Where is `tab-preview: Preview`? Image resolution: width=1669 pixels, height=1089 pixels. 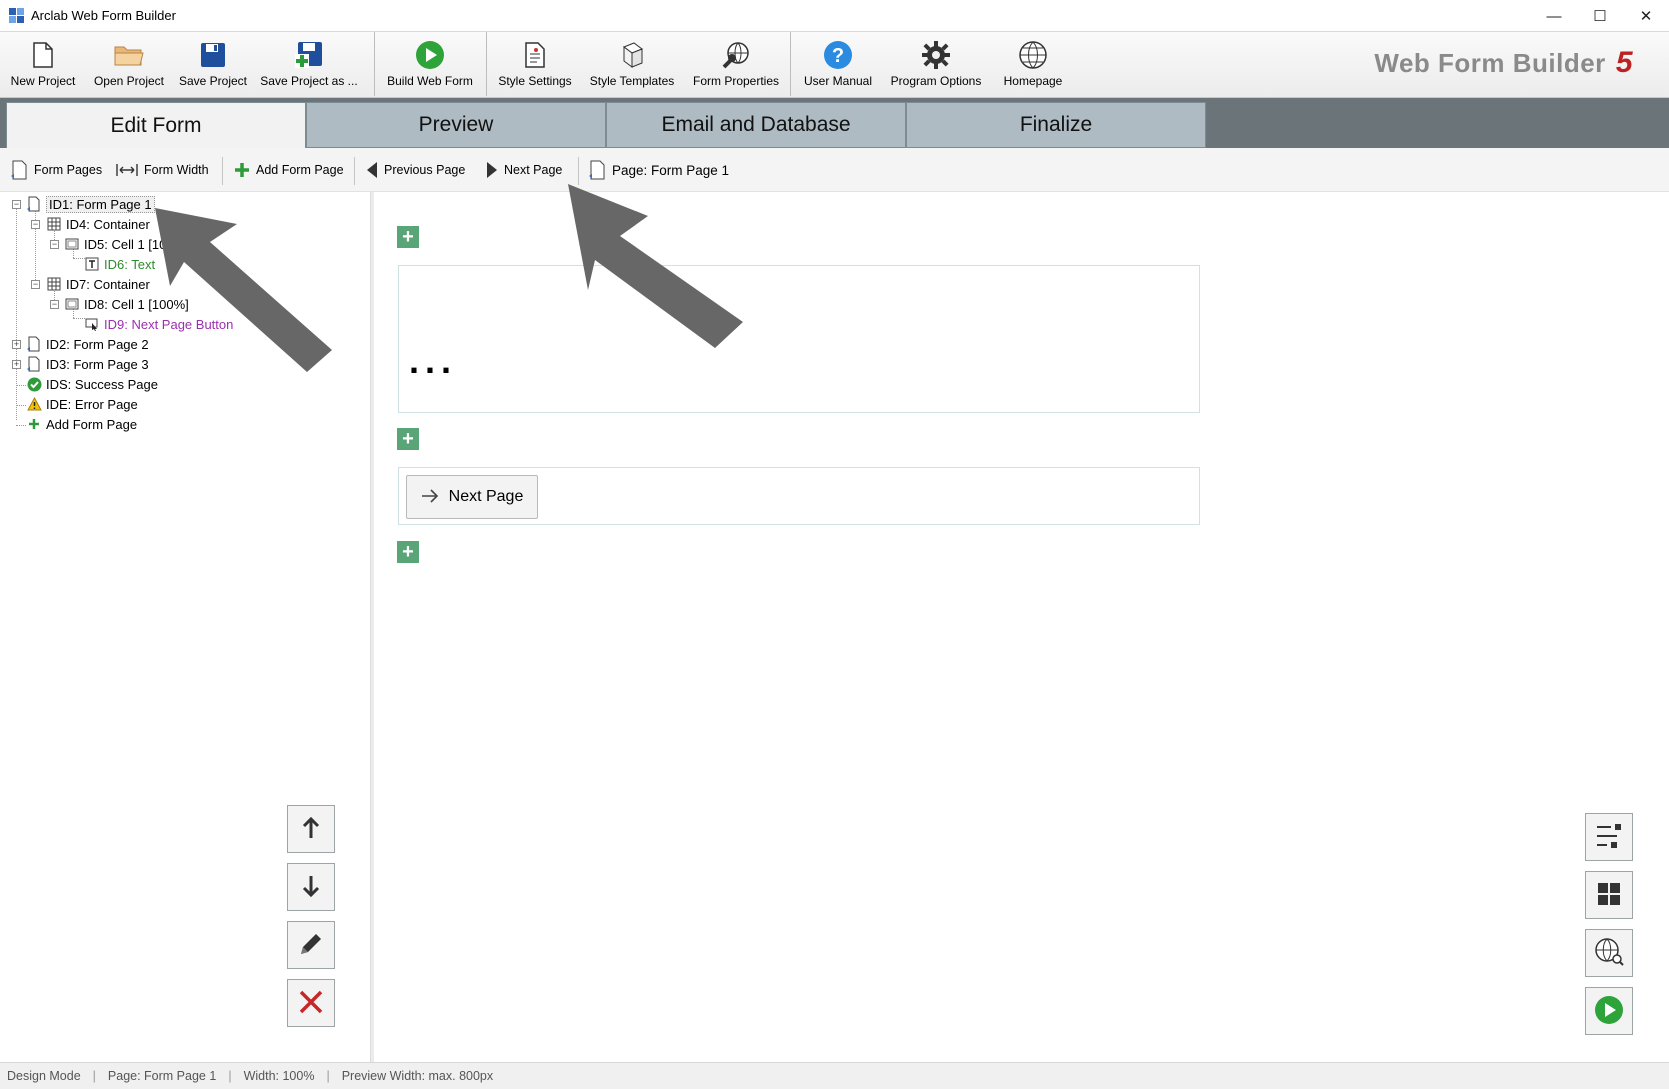
tab-preview: Preview is located at coordinates (456, 125).